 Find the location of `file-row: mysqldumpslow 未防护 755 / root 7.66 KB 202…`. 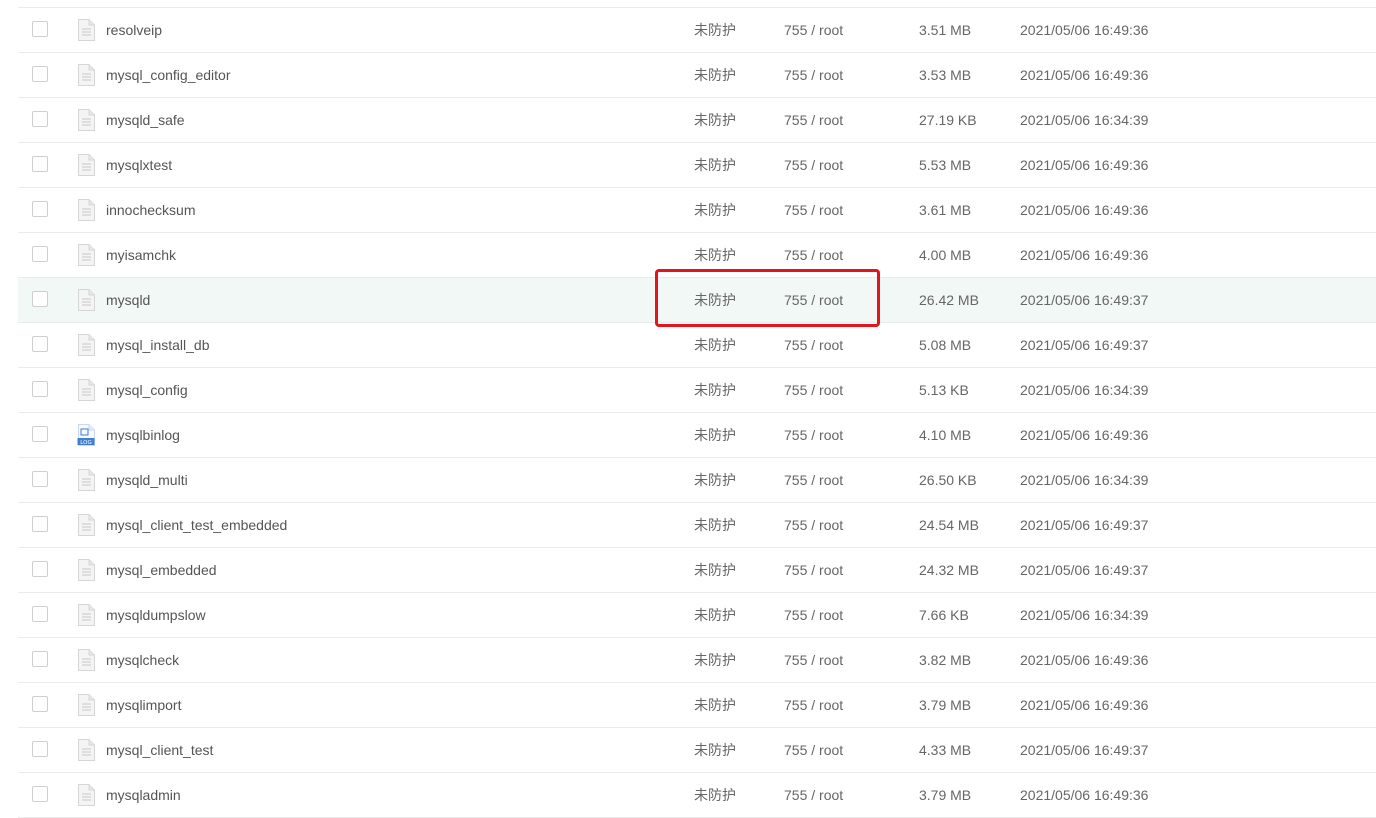

file-row: mysqldumpslow 未防护 755 / root 7.66 KB 202… is located at coordinates (697, 615).